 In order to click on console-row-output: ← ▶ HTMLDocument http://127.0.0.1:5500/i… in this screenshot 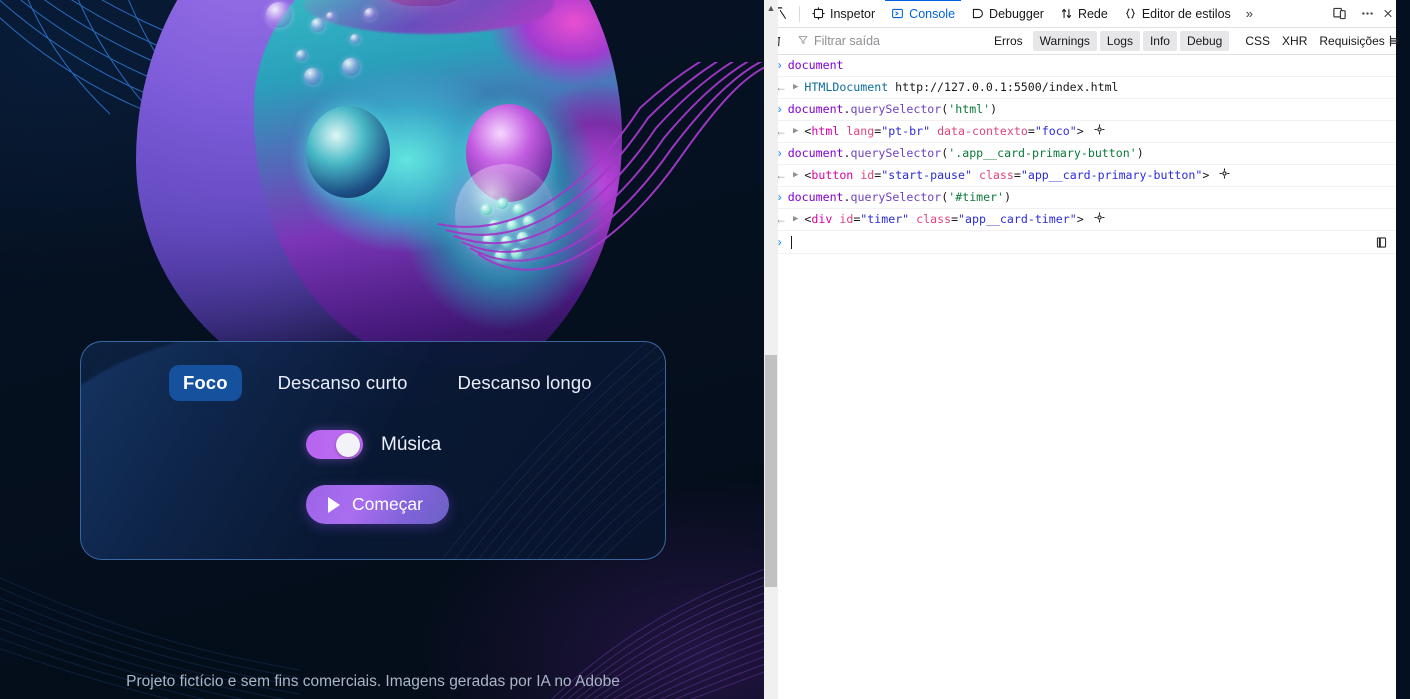, I will do `click(1080, 88)`.